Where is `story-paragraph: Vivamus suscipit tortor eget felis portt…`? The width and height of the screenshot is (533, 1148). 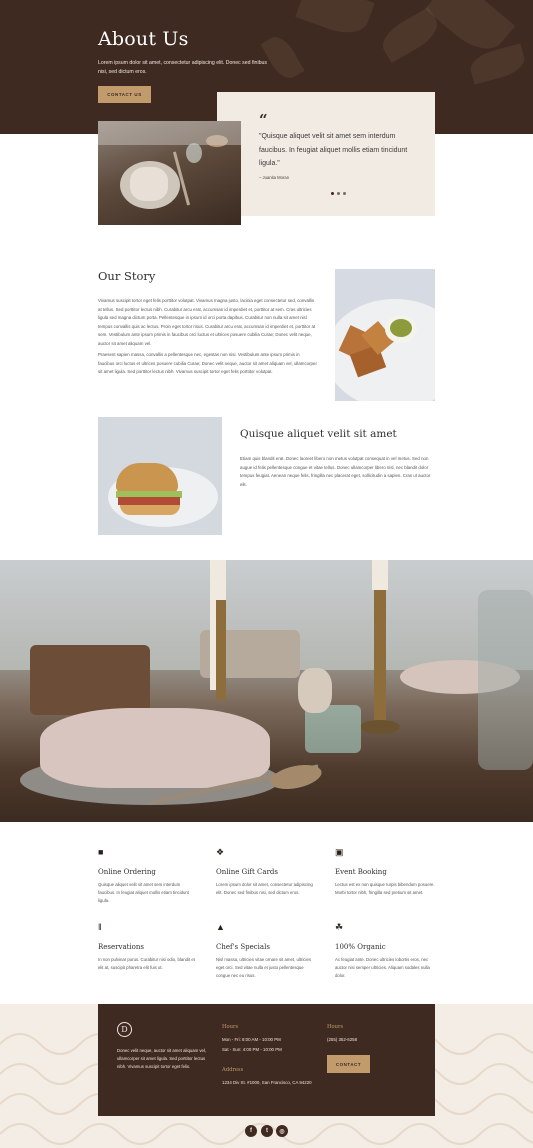
story-paragraph: Vivamus suscipit tortor eget felis portt… is located at coordinates (207, 322).